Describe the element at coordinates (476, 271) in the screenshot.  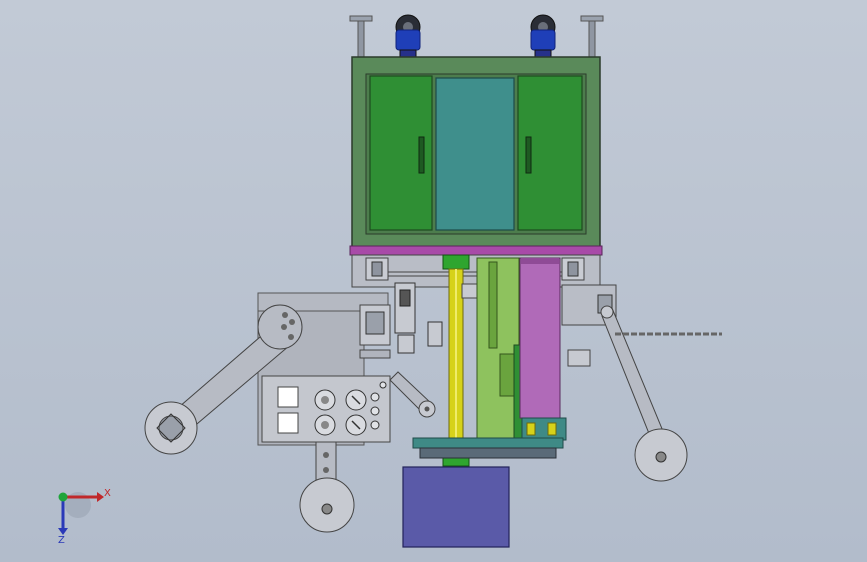
I see `upper-frame` at that location.